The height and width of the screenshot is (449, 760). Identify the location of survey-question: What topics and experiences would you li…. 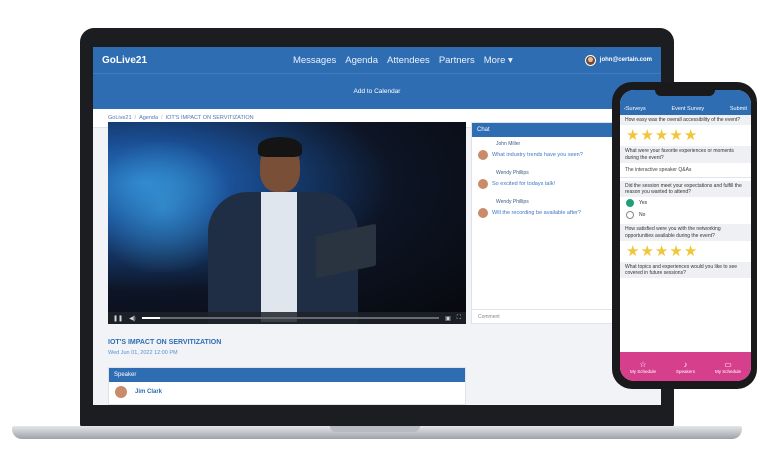
(685, 270).